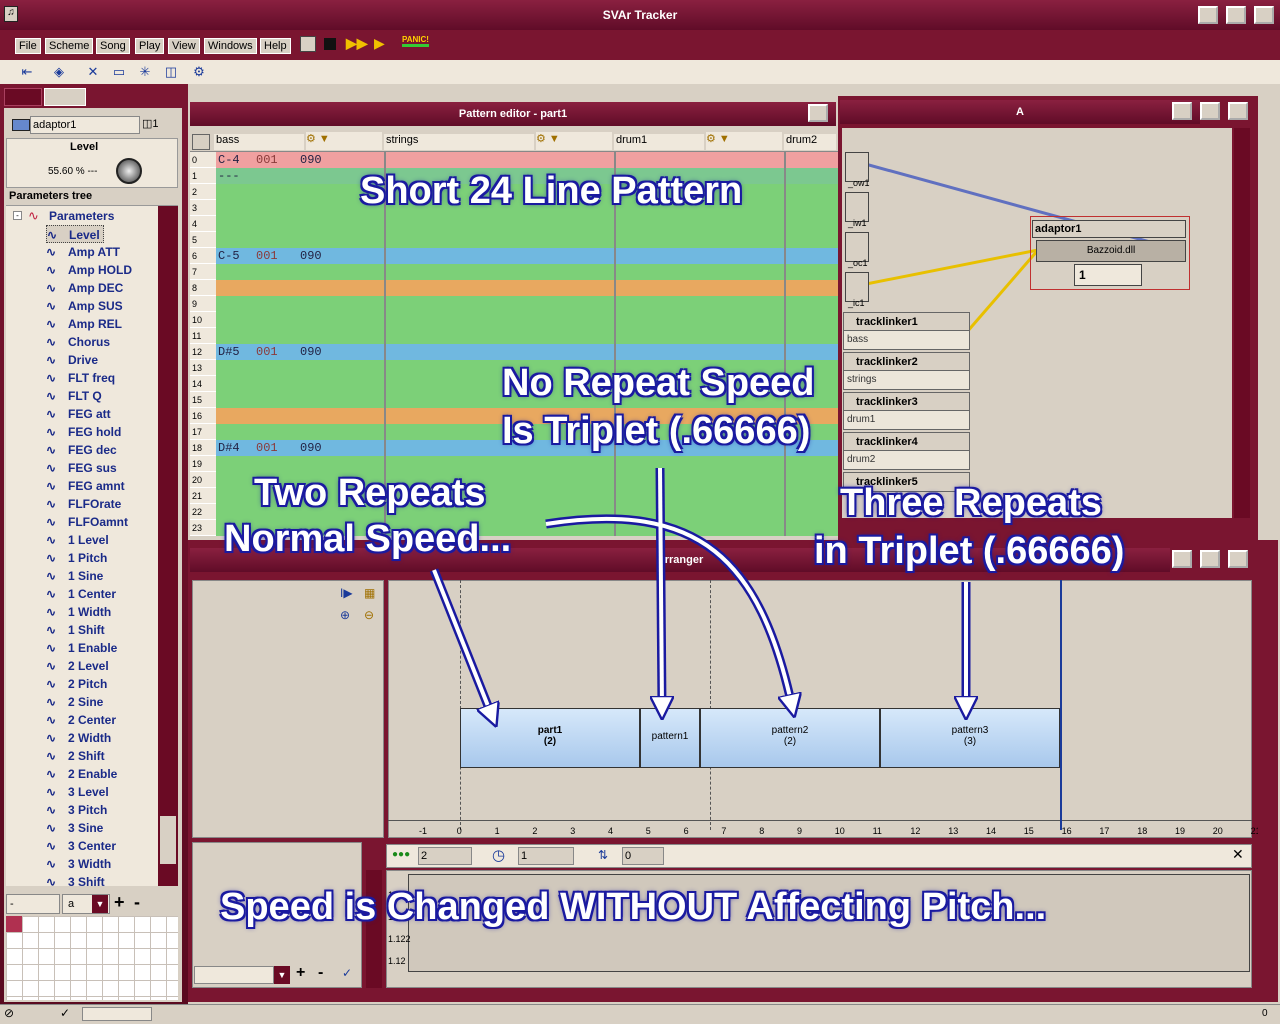  What do you see at coordinates (370, 493) in the screenshot?
I see `callout-two-repeats-line1: Two Repeats` at bounding box center [370, 493].